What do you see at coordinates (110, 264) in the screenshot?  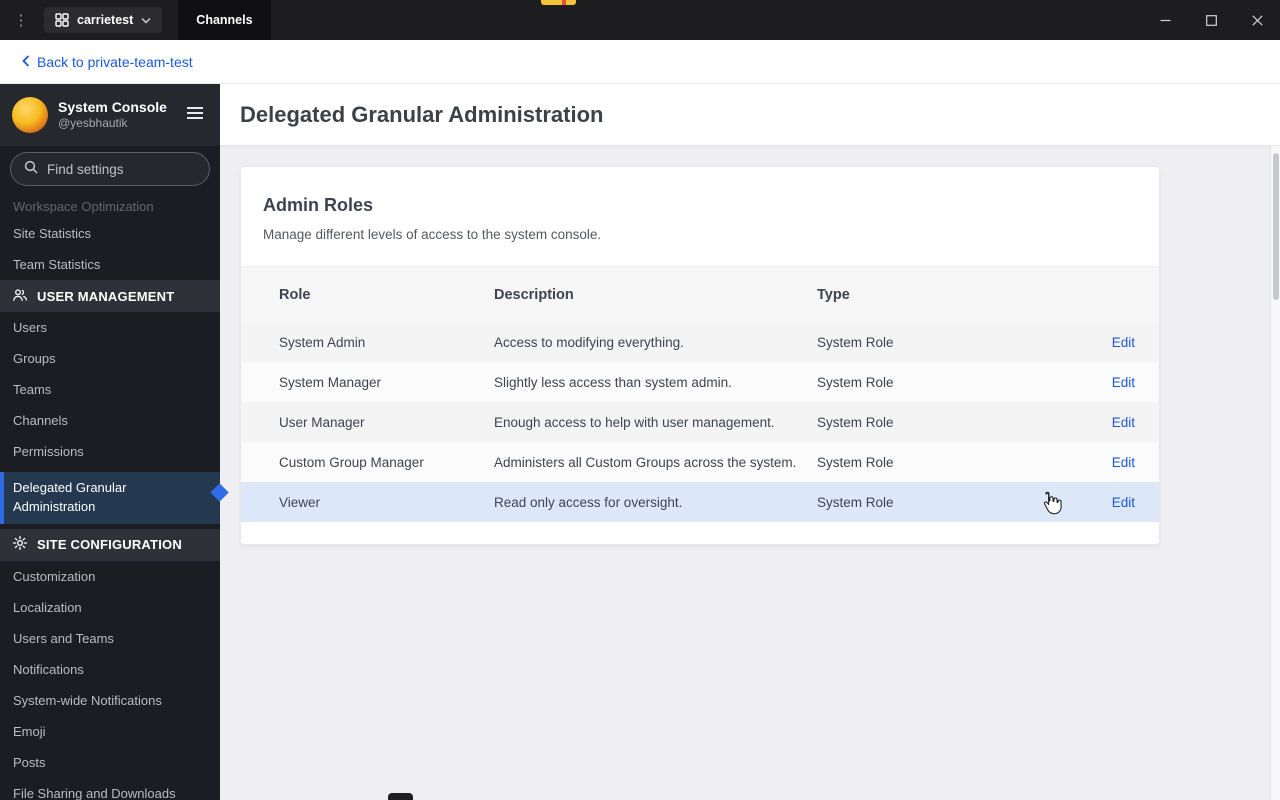 I see `sidebar-item-team-statistics: Team Statistics` at bounding box center [110, 264].